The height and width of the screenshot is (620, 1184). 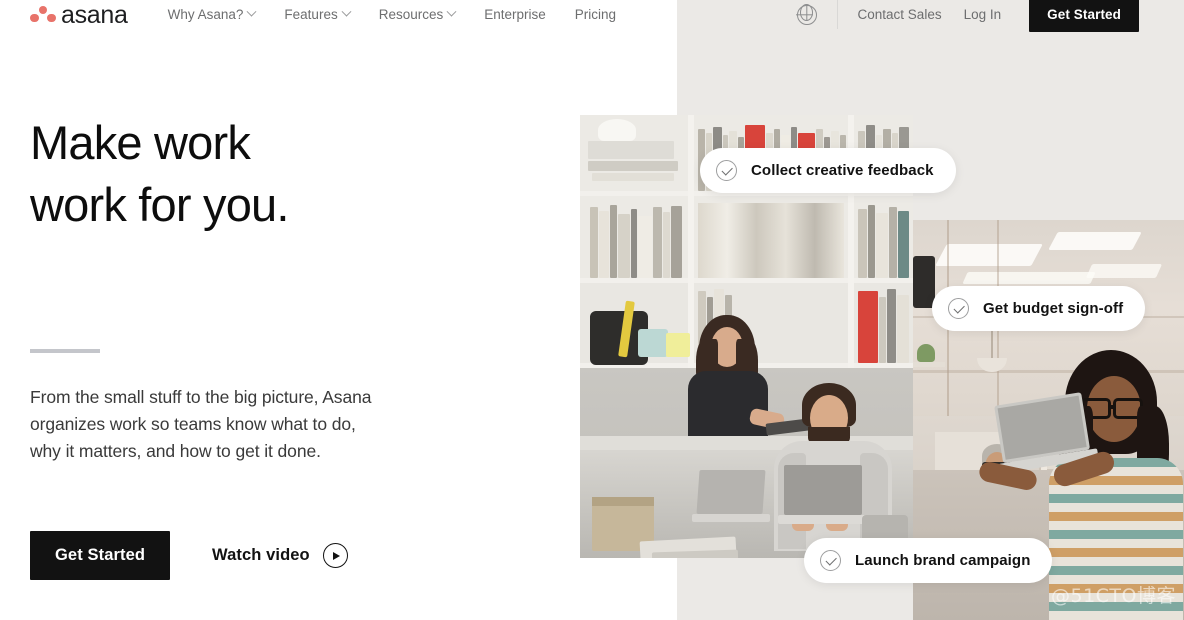 I want to click on hero-divider, so click(x=65, y=351).